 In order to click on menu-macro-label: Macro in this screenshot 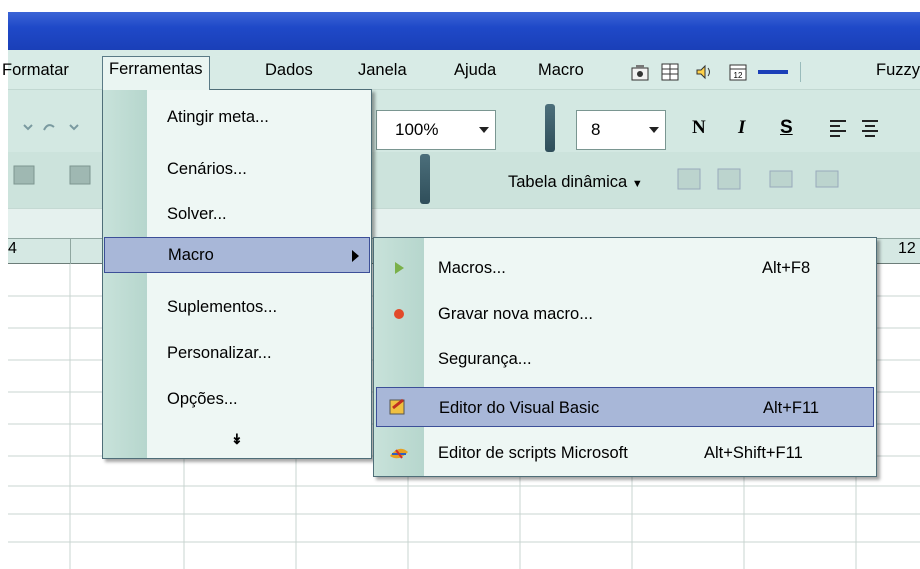, I will do `click(561, 70)`.